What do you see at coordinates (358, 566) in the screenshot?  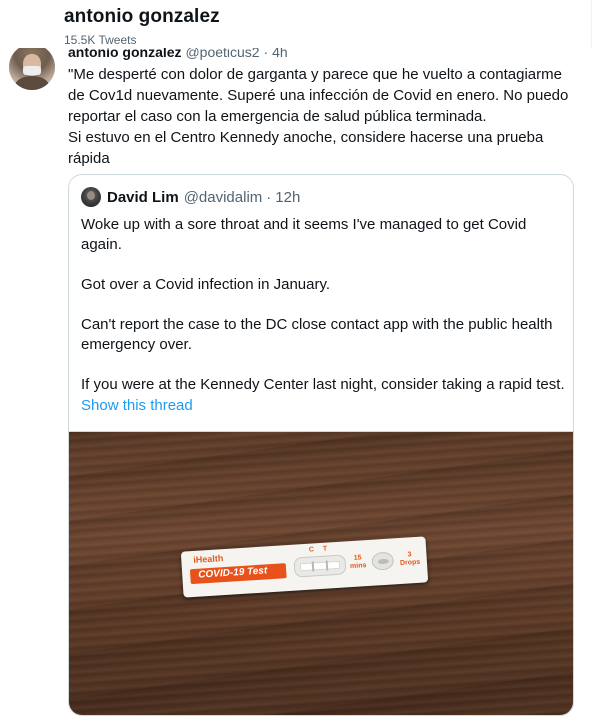 I see `test-kit-minutes-unit: mins` at bounding box center [358, 566].